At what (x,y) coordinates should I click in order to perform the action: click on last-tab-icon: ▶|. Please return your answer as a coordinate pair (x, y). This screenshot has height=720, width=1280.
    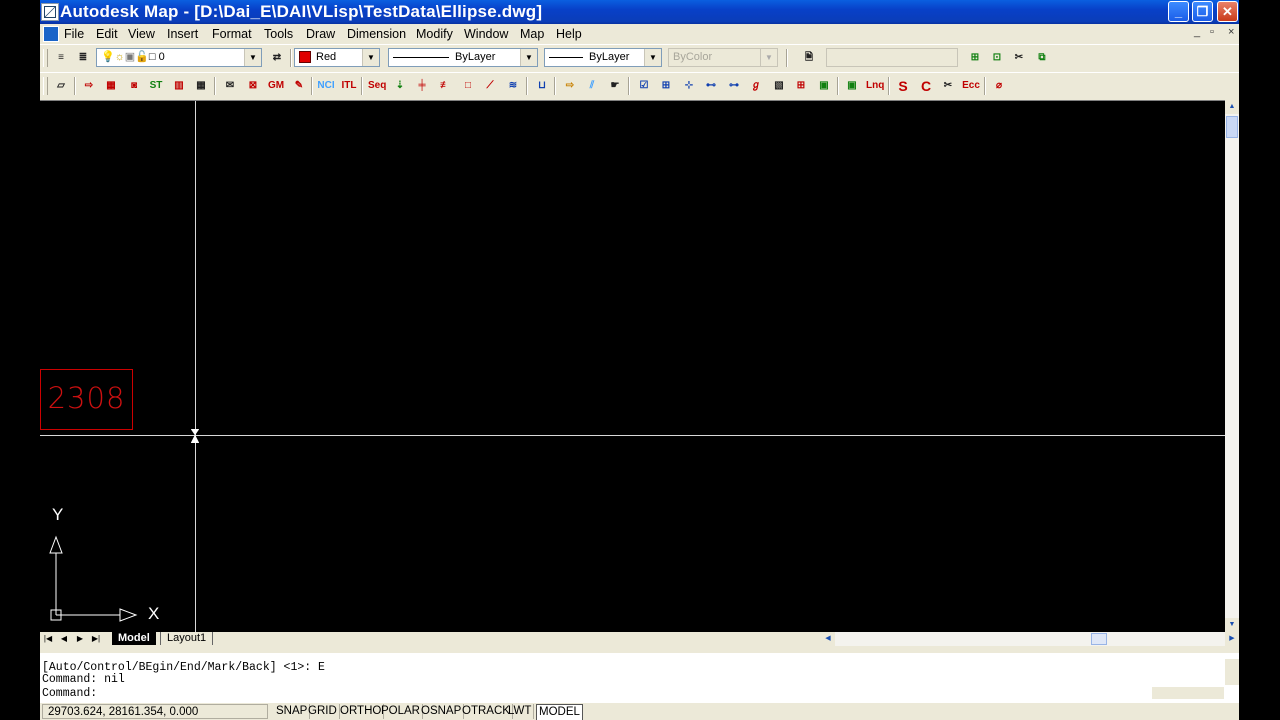
    Looking at the image, I should click on (96, 639).